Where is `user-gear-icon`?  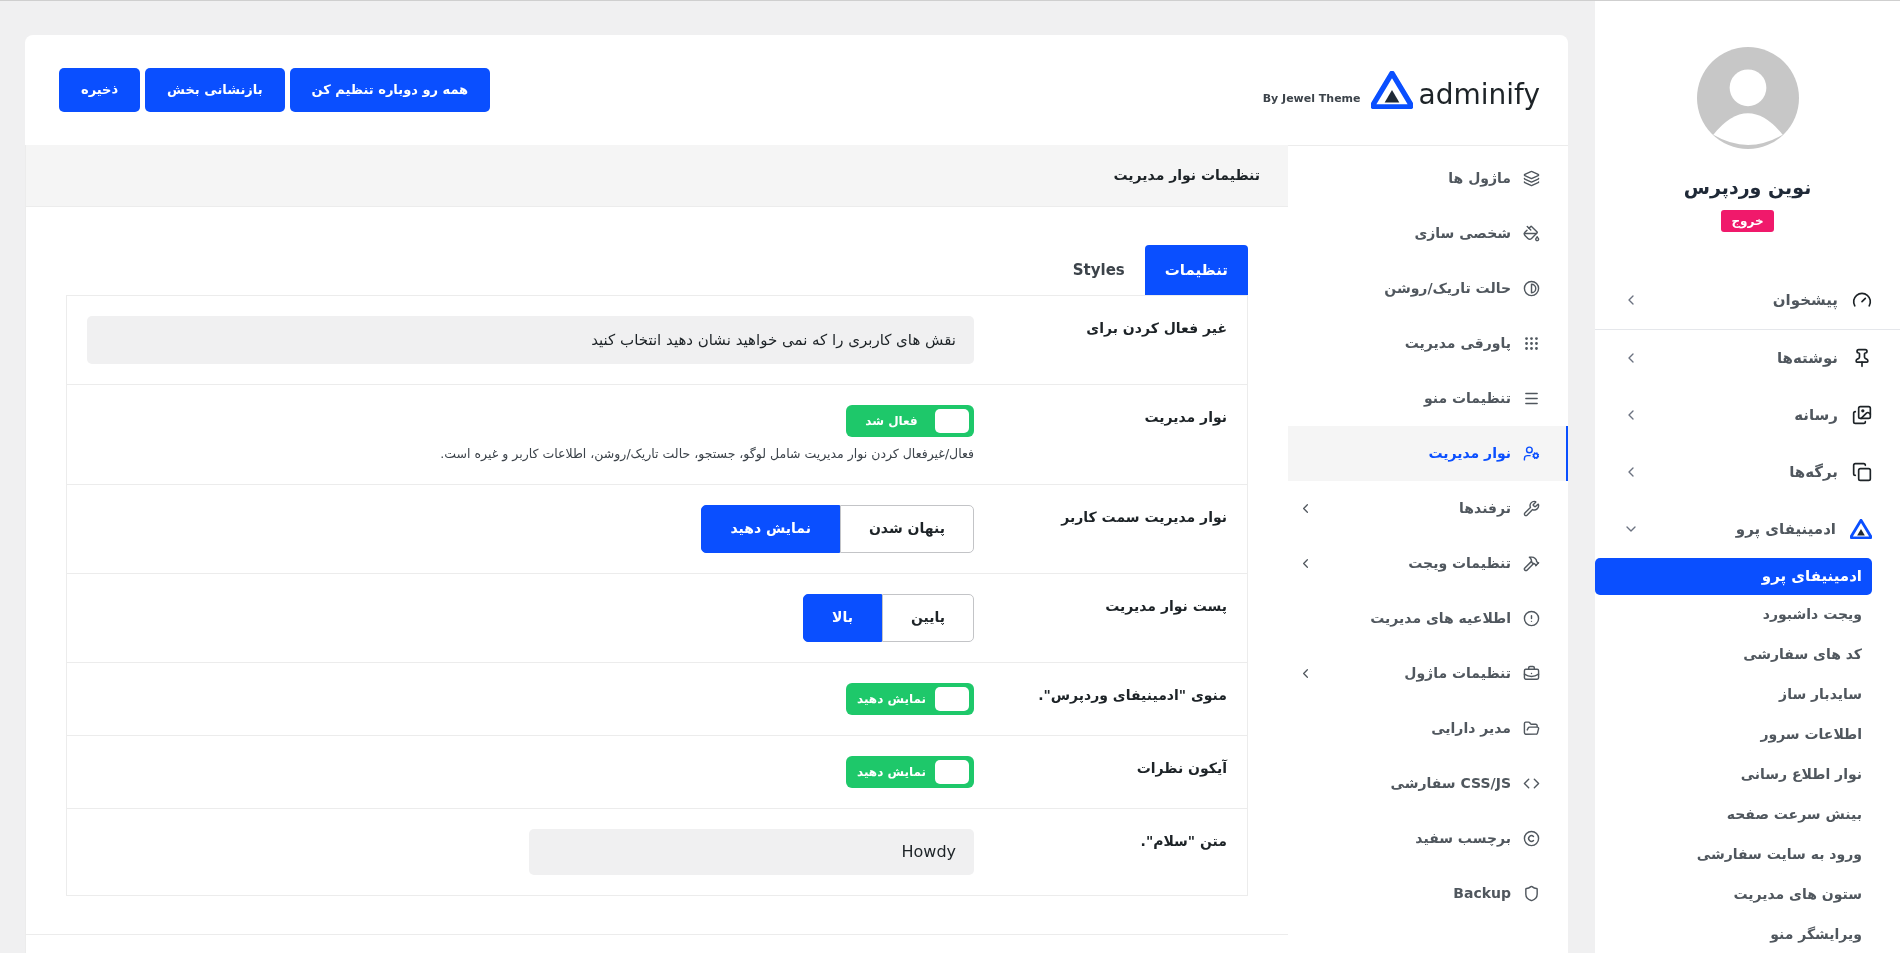 user-gear-icon is located at coordinates (1531, 453).